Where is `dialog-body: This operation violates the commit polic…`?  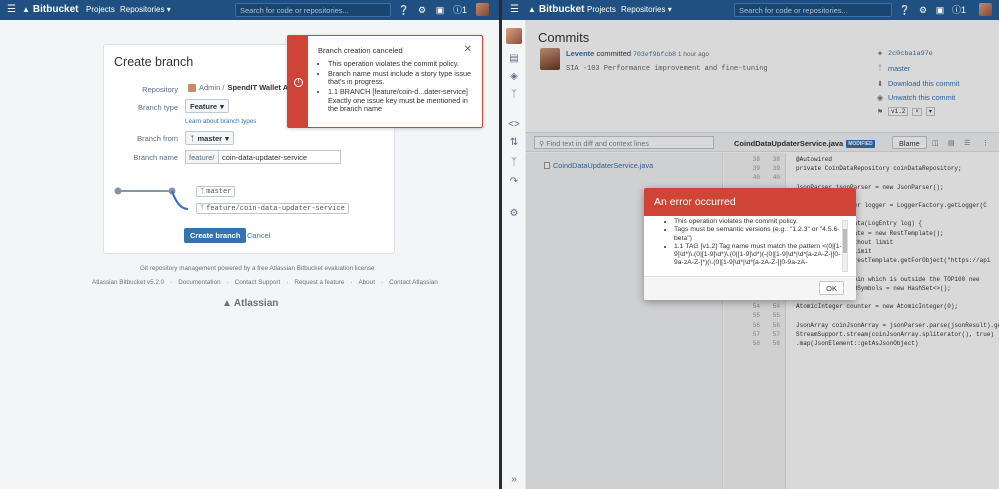 dialog-body: This operation violates the commit polic… is located at coordinates (750, 246).